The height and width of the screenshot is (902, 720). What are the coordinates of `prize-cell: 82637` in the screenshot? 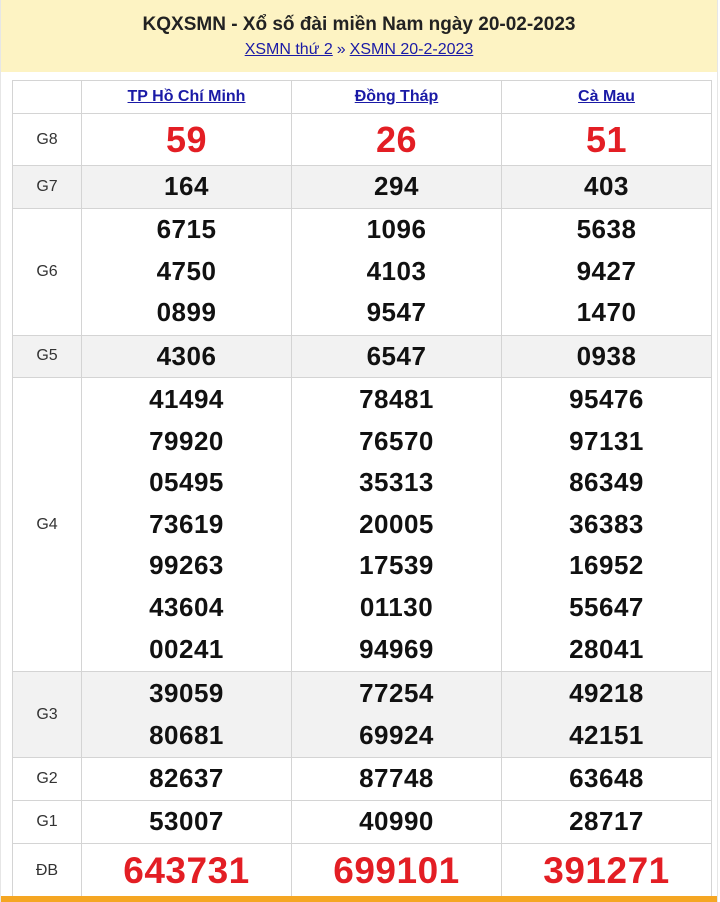 It's located at (186, 779).